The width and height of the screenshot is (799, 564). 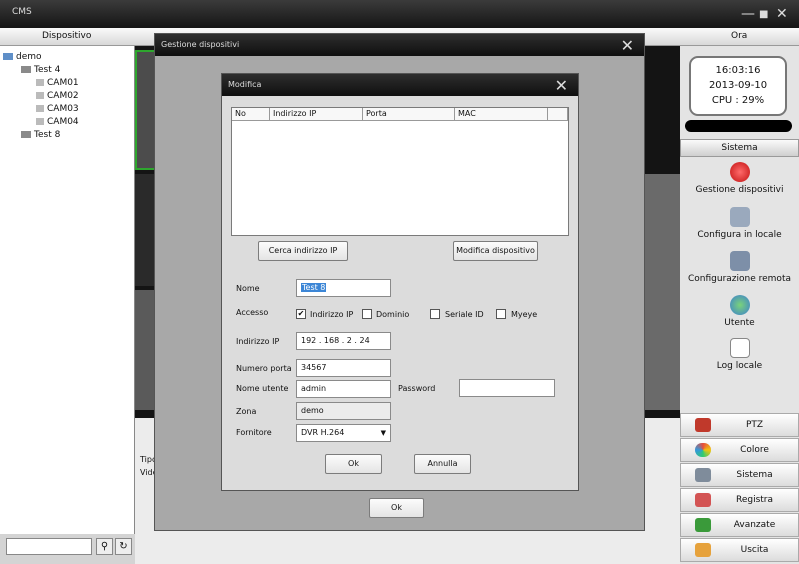 I want to click on status-clock: 16:03:16 2013-09-10 CPU : 29%, so click(x=738, y=86).